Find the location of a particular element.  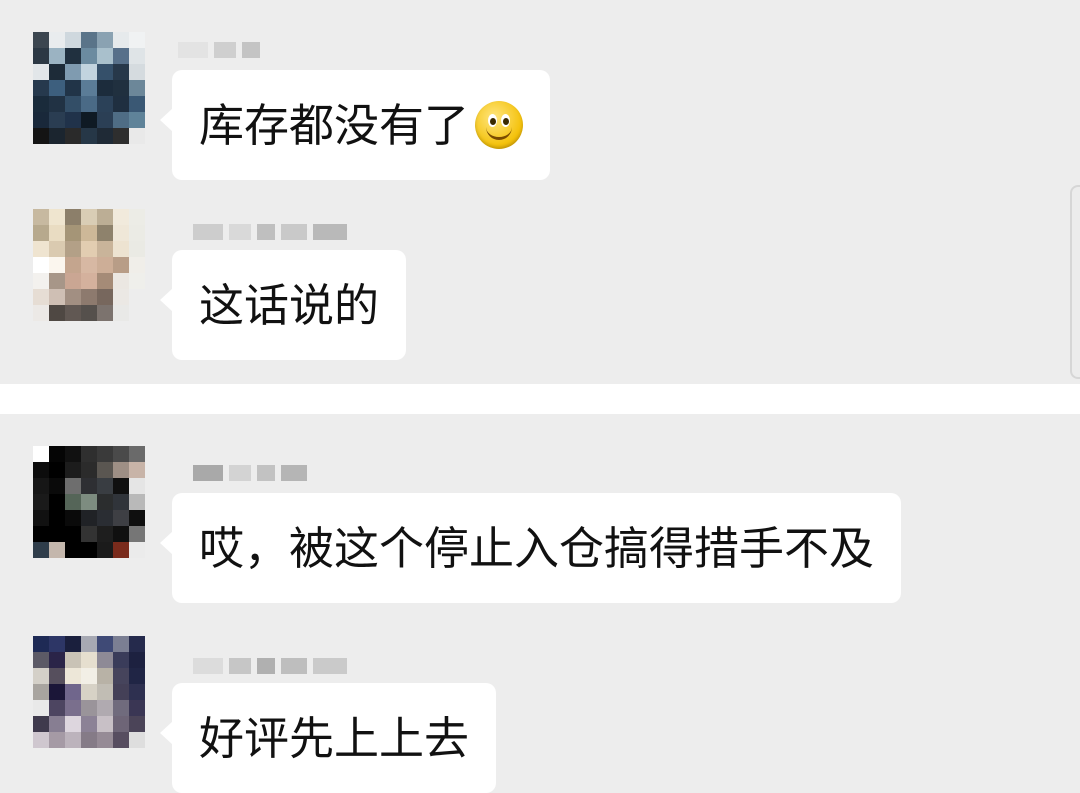

message-text: 库存都没有了 is located at coordinates (334, 125).